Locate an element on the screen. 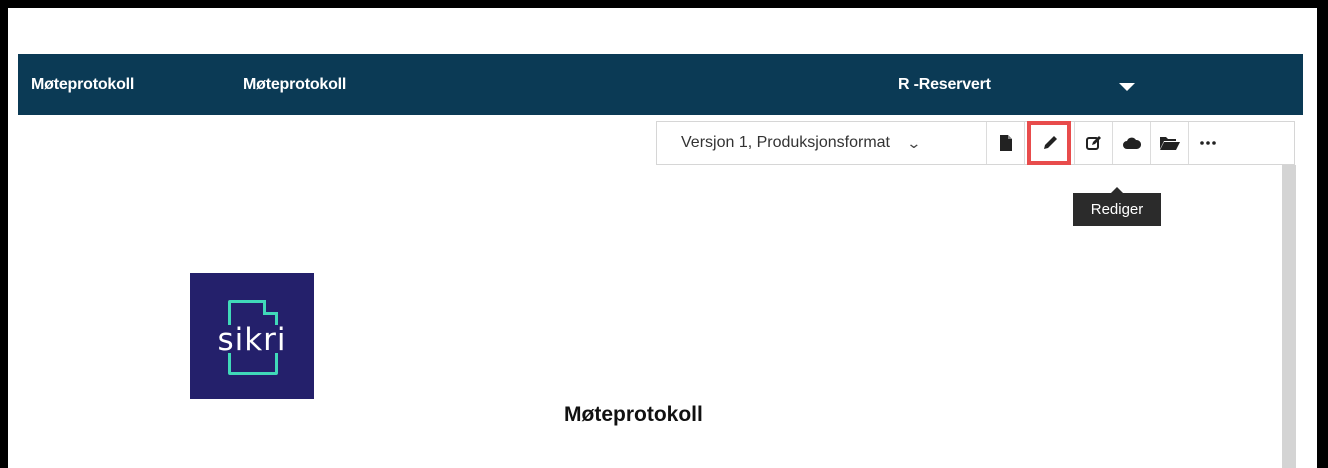 Image resolution: width=1328 pixels, height=468 pixels. edit-tooltip: Rediger is located at coordinates (1117, 206).